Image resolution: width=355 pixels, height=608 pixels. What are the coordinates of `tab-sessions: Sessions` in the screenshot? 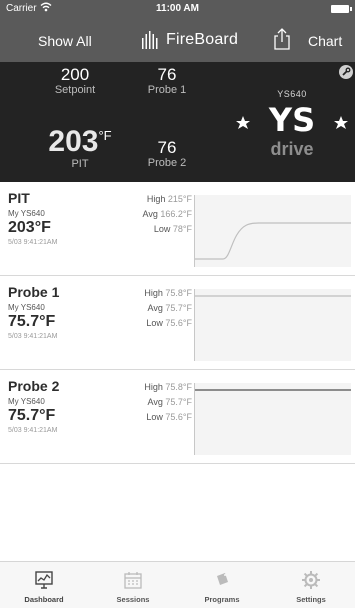 It's located at (133, 585).